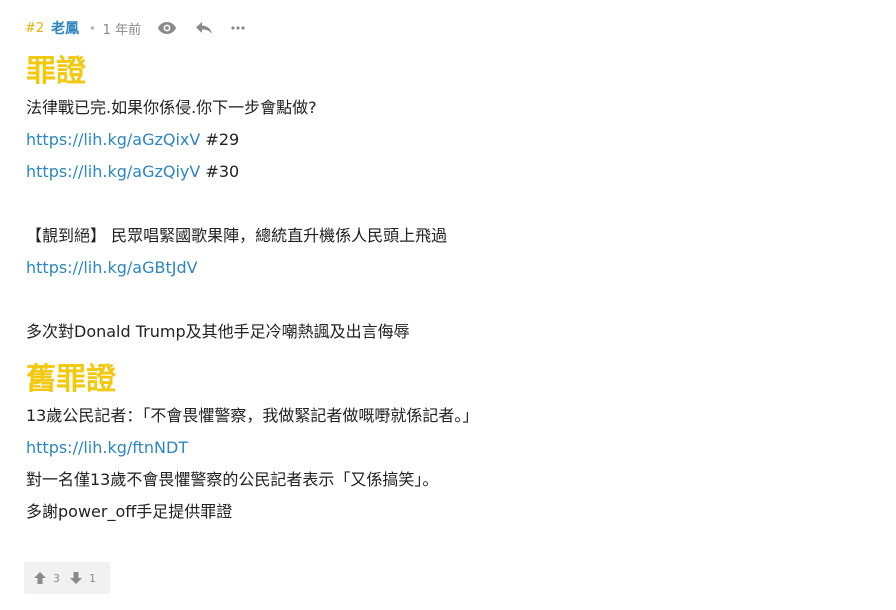 This screenshot has width=896, height=610. I want to click on eye-icon, so click(167, 28).